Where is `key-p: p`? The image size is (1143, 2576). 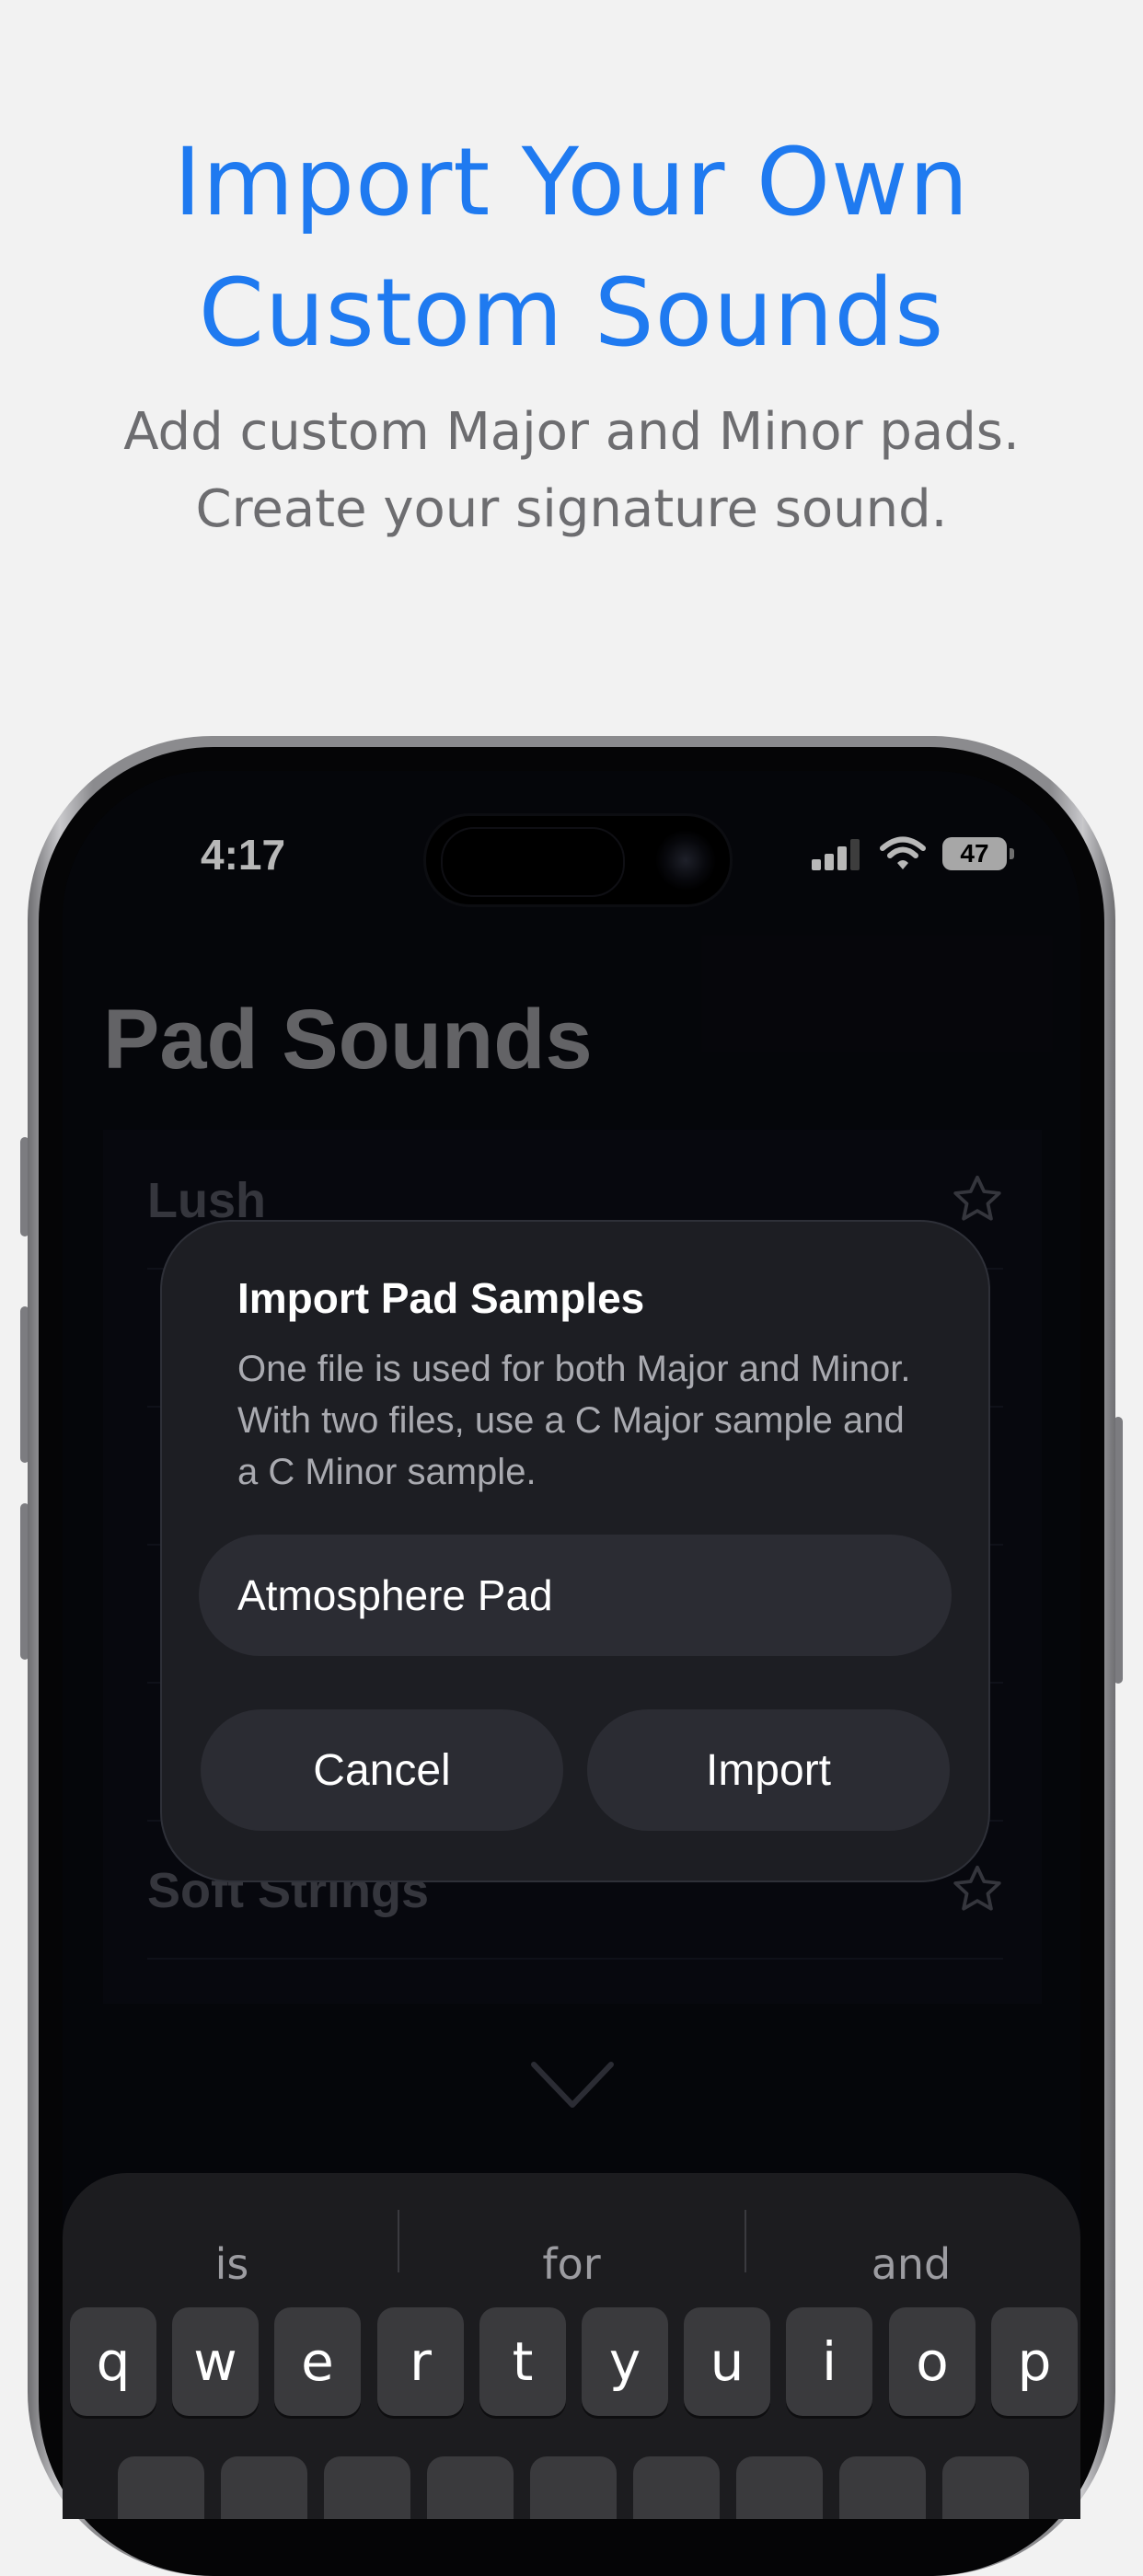 key-p: p is located at coordinates (1034, 2361).